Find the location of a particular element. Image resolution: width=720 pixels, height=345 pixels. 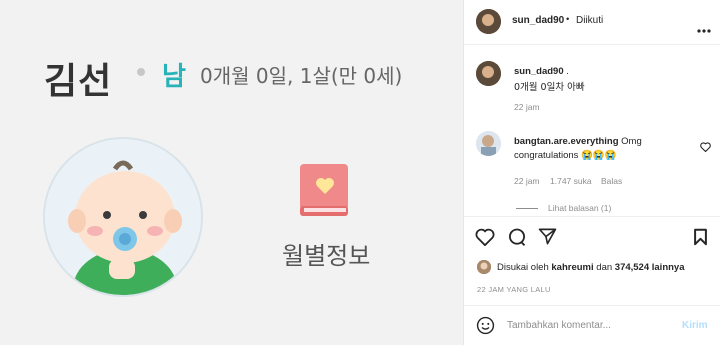

commenter-username: bangtan.are.everything is located at coordinates (566, 141).